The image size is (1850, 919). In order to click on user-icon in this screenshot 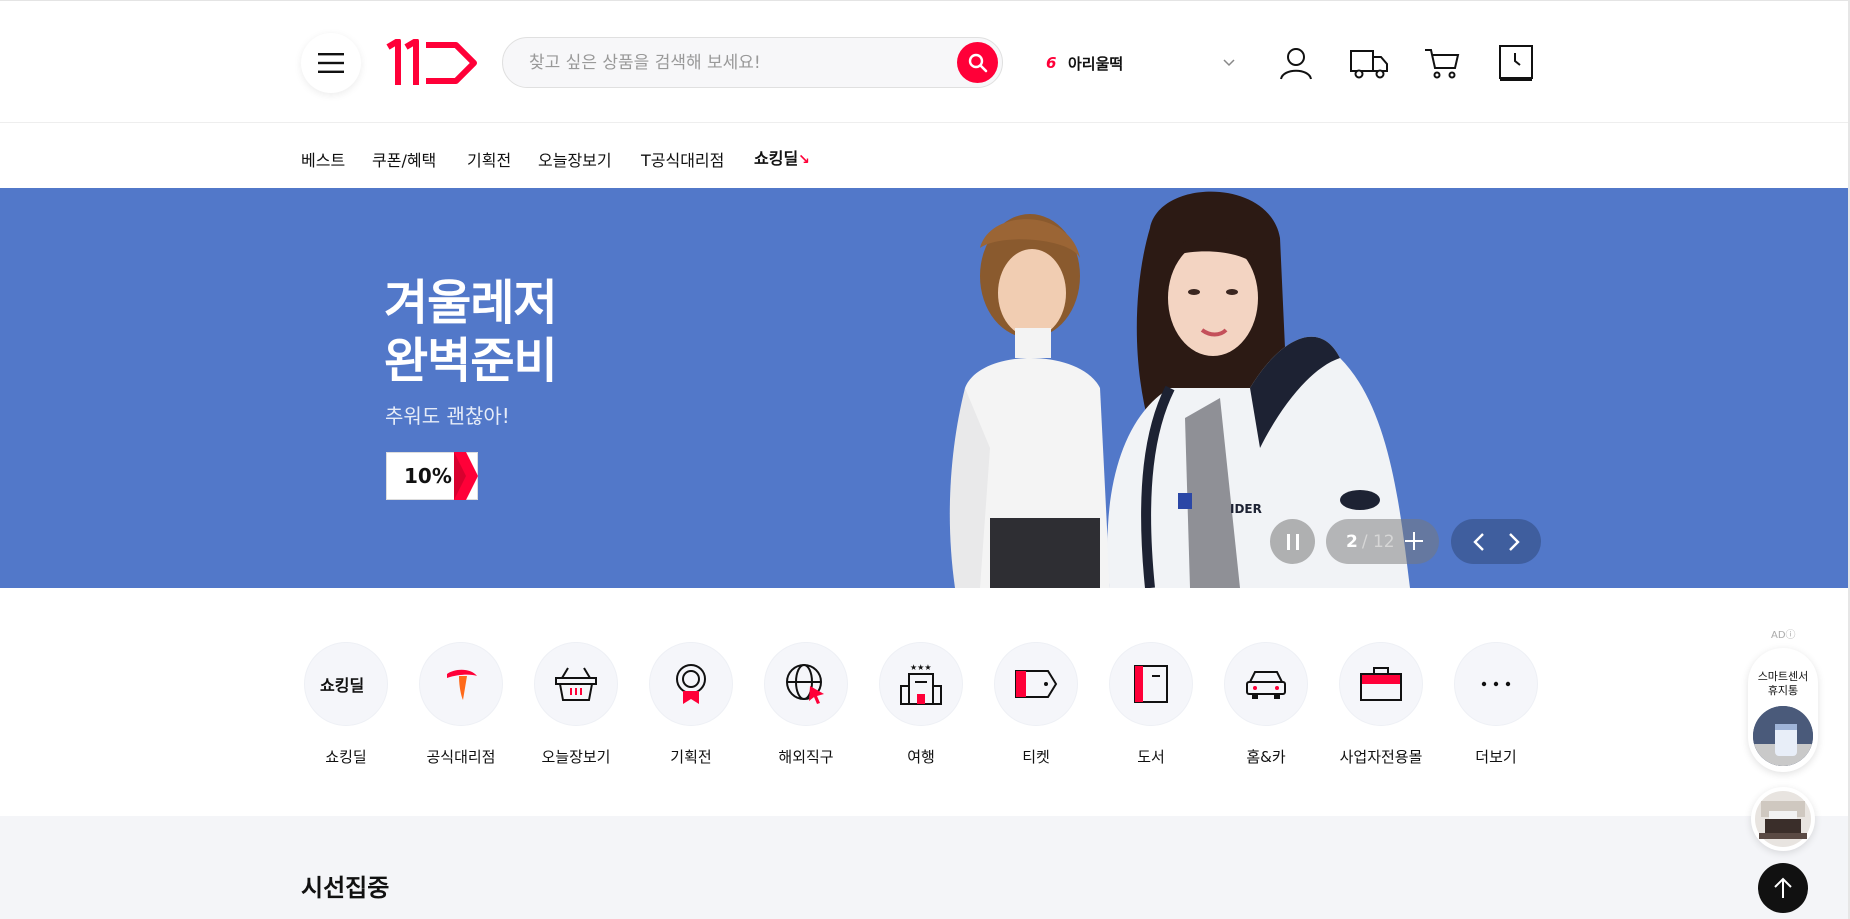, I will do `click(1296, 64)`.